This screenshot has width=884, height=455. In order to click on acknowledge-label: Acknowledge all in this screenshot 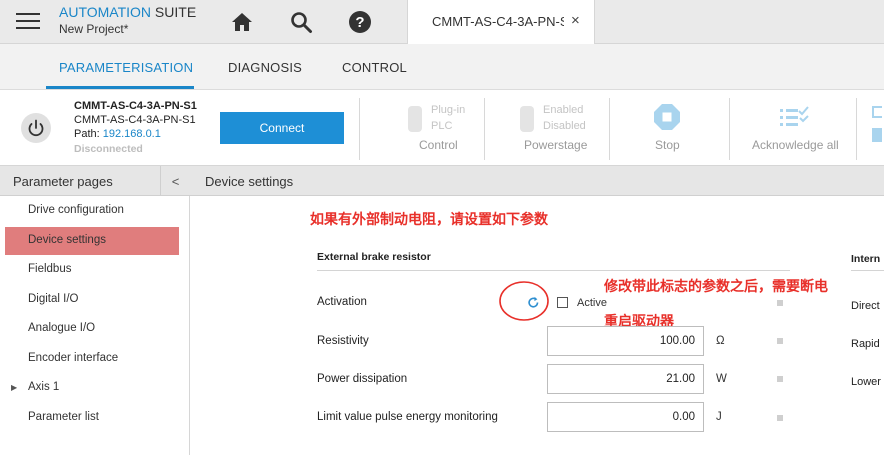, I will do `click(795, 145)`.